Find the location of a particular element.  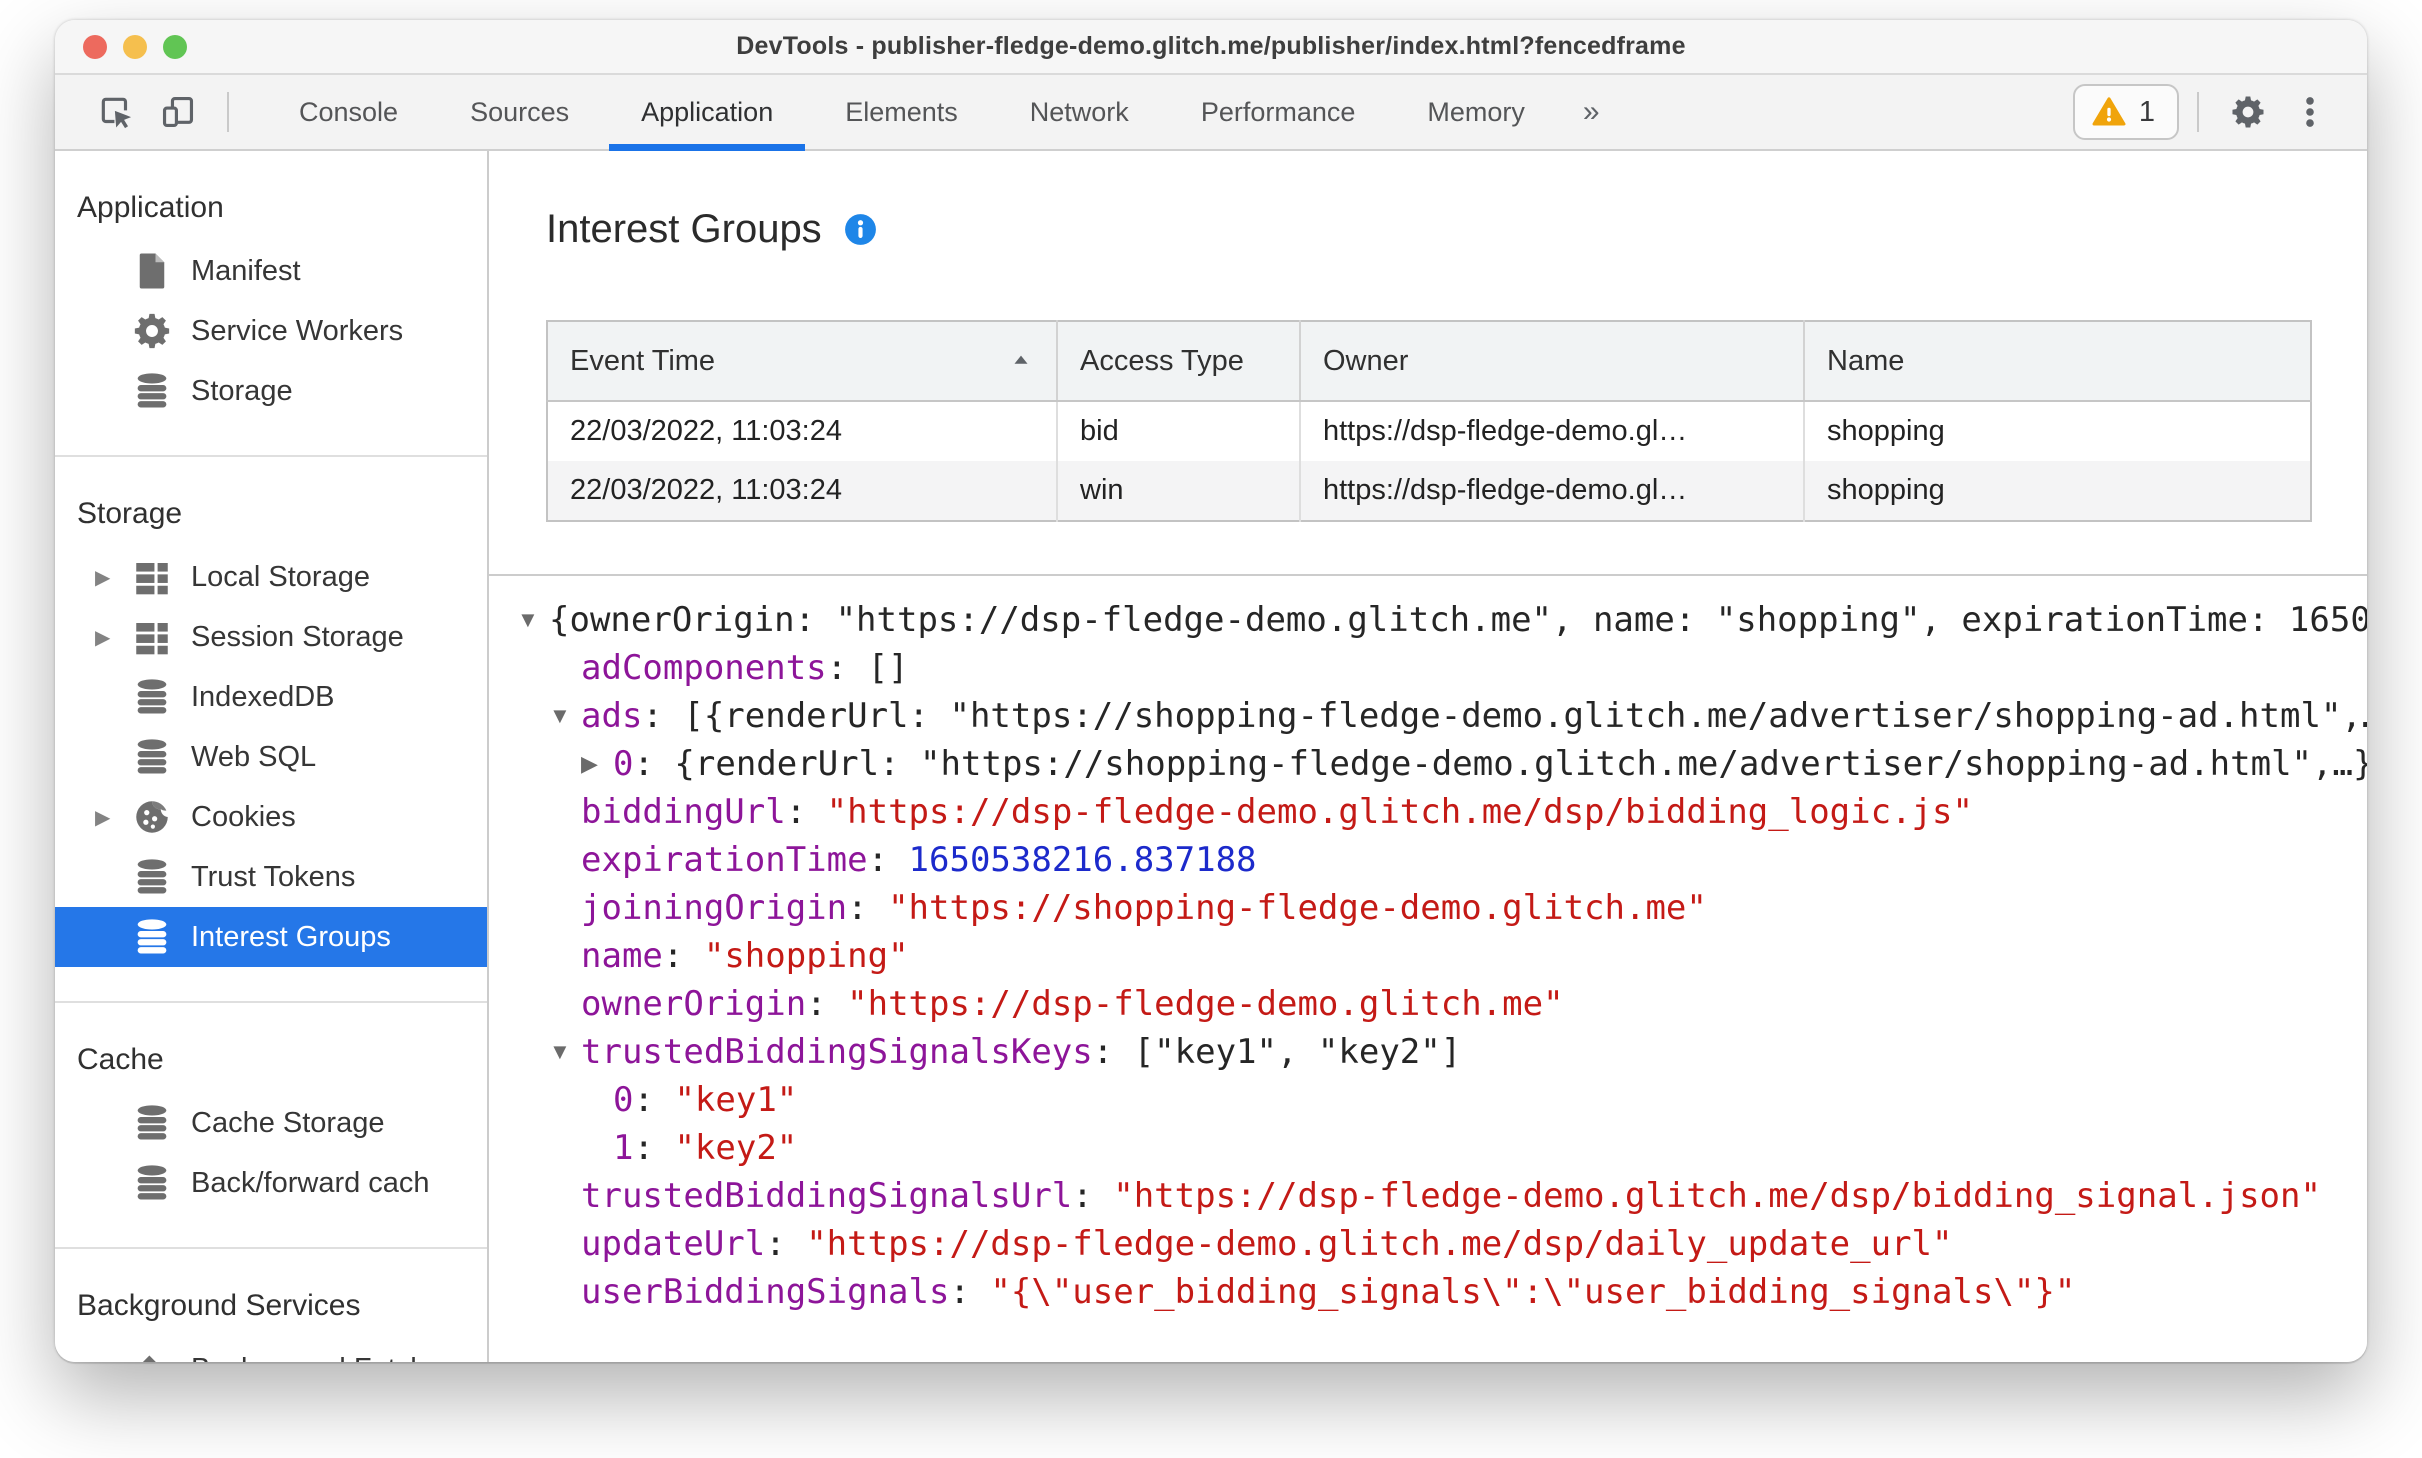

inspect-element-button is located at coordinates (116, 112).